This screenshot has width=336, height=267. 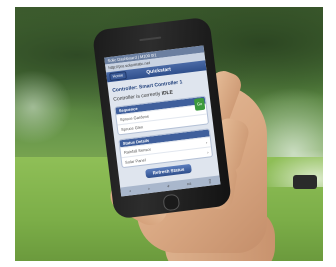 I want to click on refresh-status-button: Refresh Status, so click(x=168, y=171).